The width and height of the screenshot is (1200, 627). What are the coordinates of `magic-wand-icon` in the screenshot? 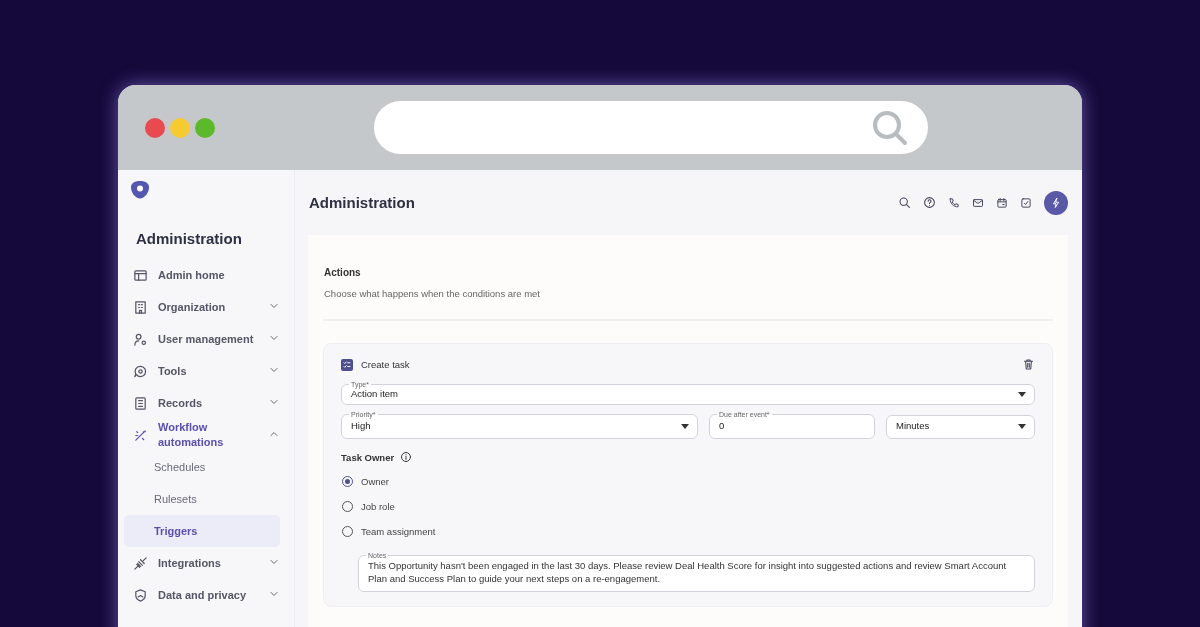 It's located at (140, 435).